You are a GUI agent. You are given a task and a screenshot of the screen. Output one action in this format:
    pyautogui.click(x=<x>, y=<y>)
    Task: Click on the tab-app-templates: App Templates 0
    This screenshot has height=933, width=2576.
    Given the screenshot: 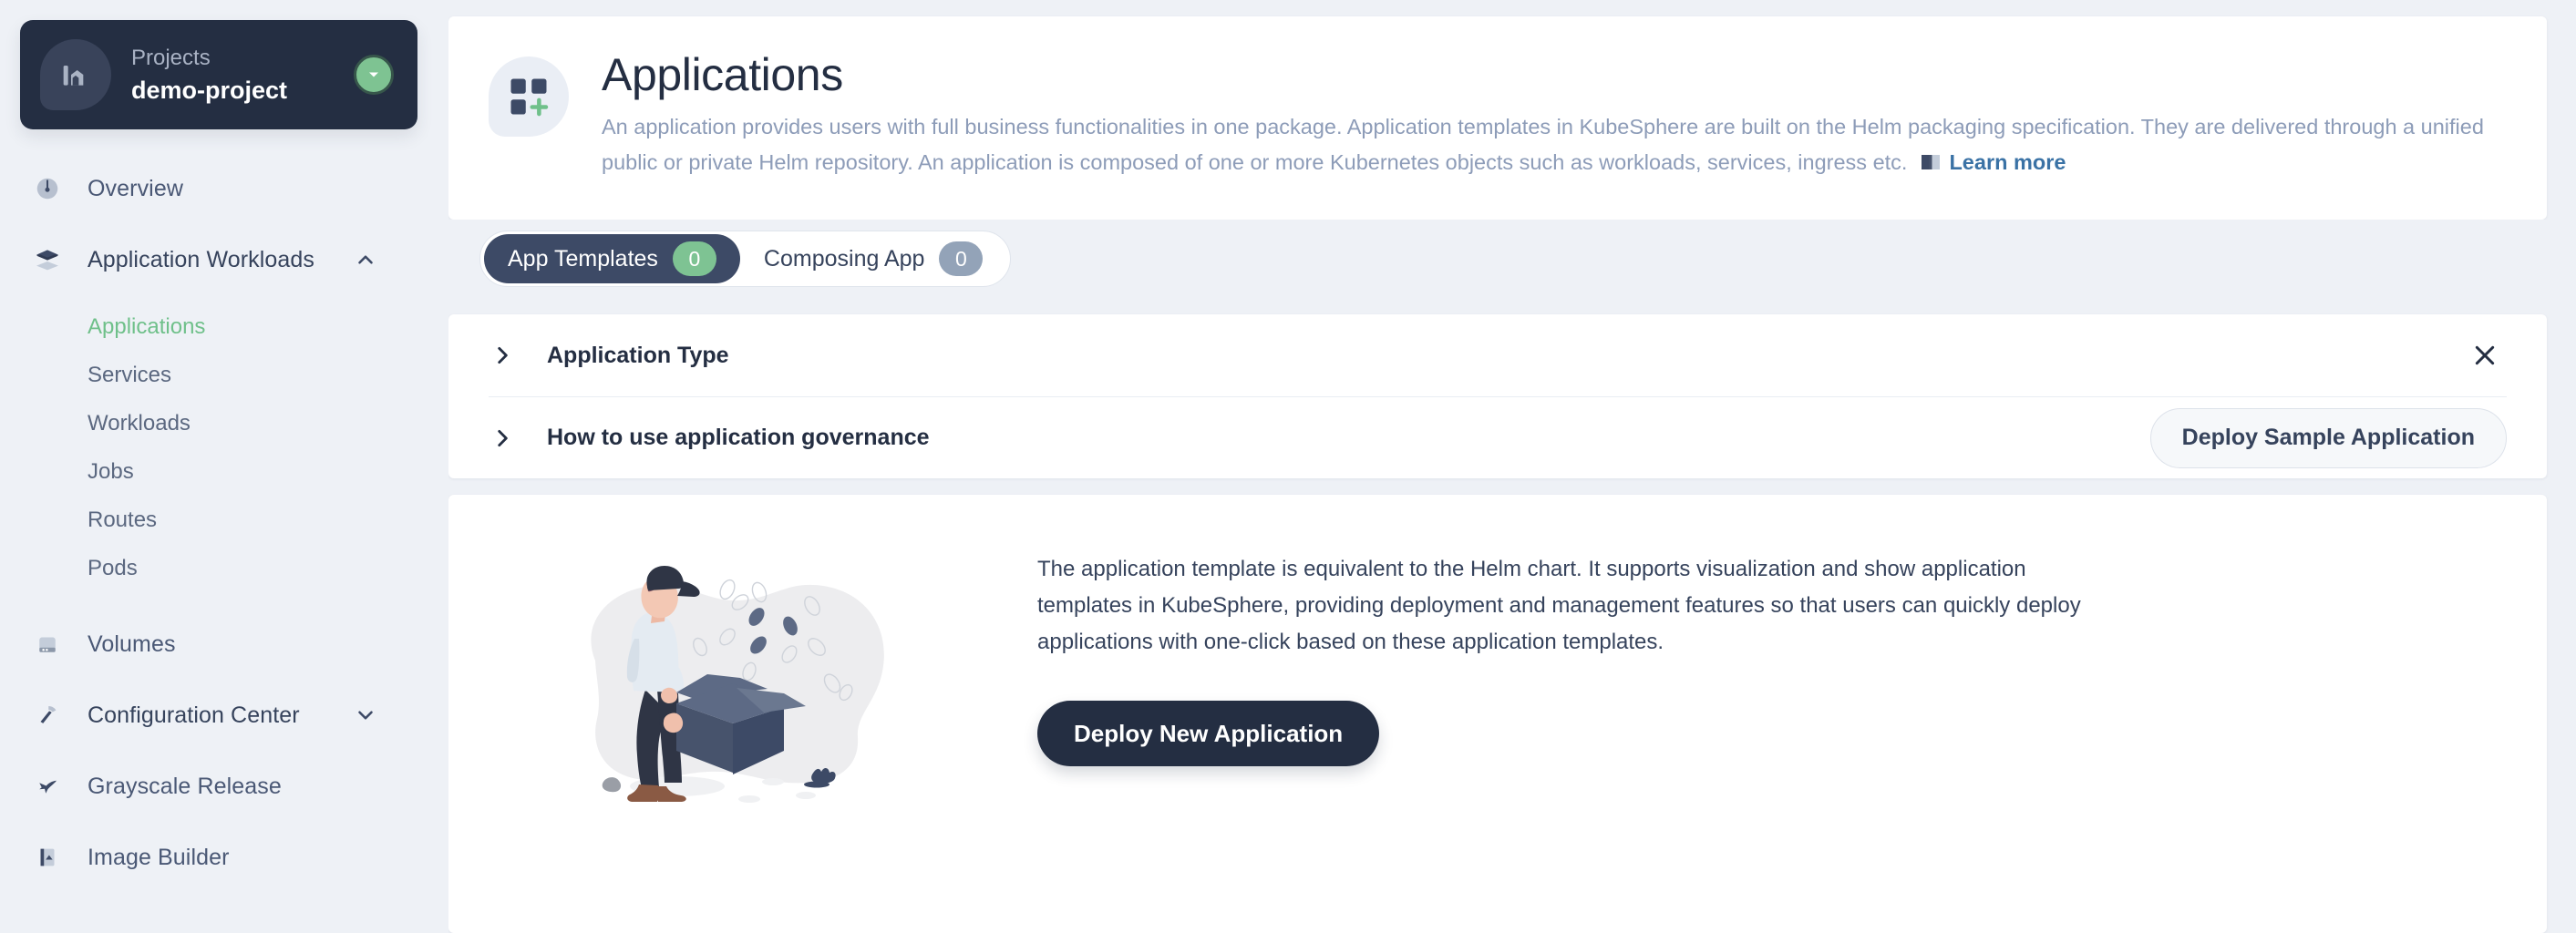 What is the action you would take?
    pyautogui.click(x=612, y=258)
    